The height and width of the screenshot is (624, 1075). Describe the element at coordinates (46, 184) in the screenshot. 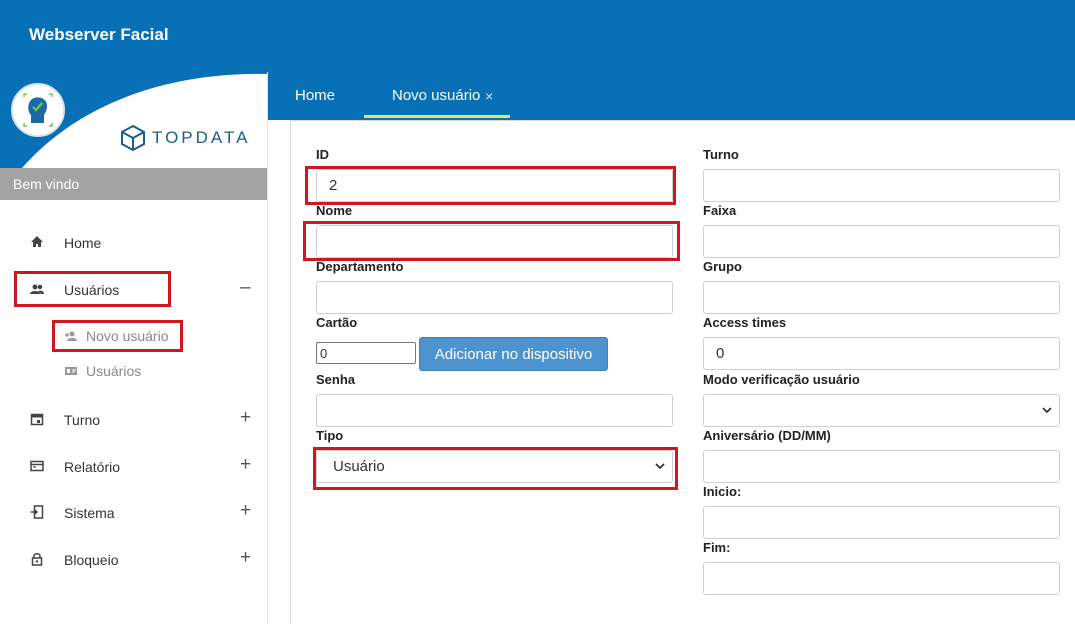

I see `welcome-text: Bem vindo` at that location.